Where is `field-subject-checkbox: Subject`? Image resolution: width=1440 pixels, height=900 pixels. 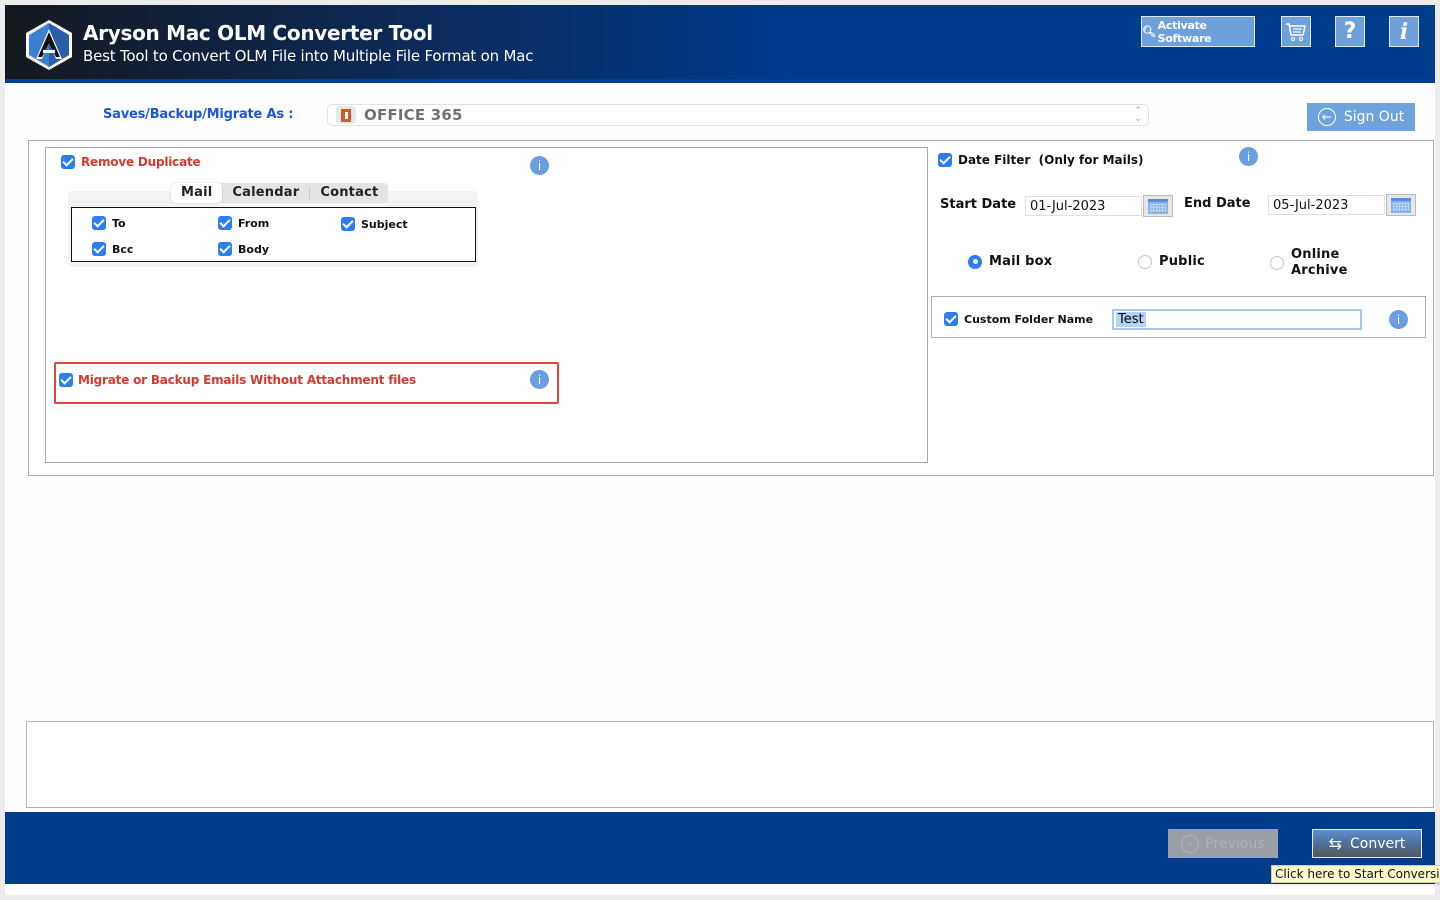 field-subject-checkbox: Subject is located at coordinates (374, 224).